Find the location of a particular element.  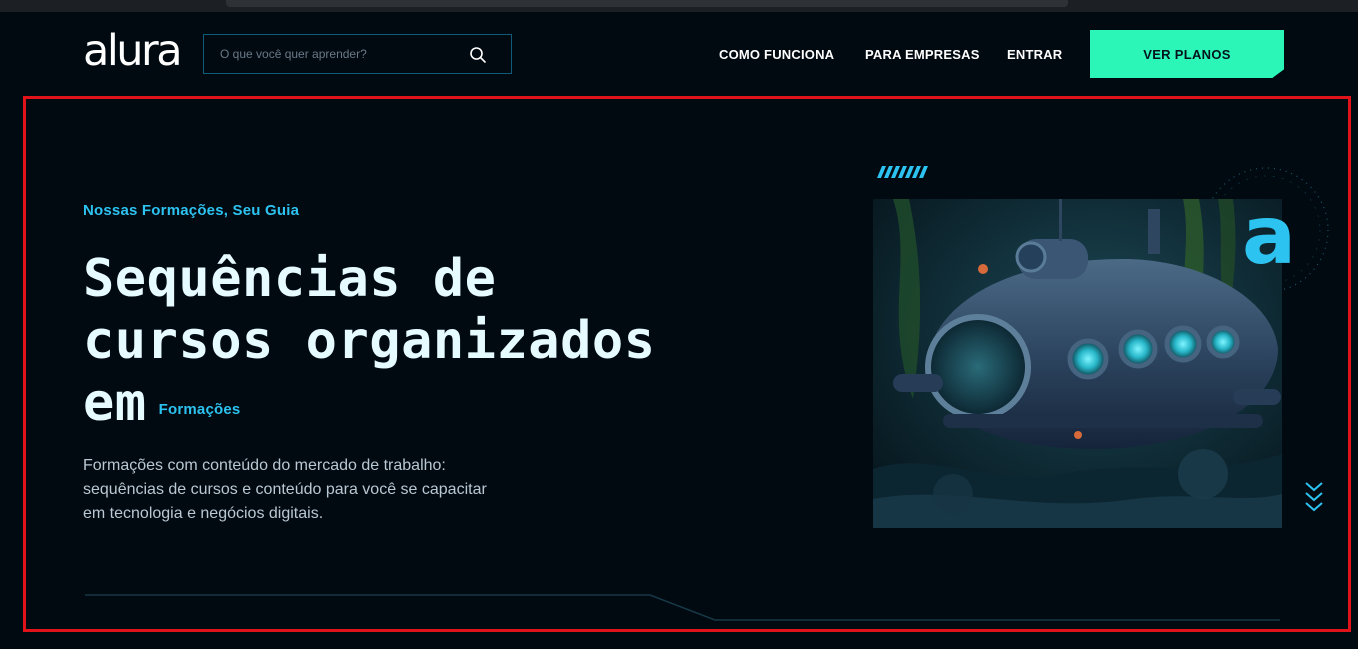

ver-planos-label: VER PLANOS is located at coordinates (1187, 54).